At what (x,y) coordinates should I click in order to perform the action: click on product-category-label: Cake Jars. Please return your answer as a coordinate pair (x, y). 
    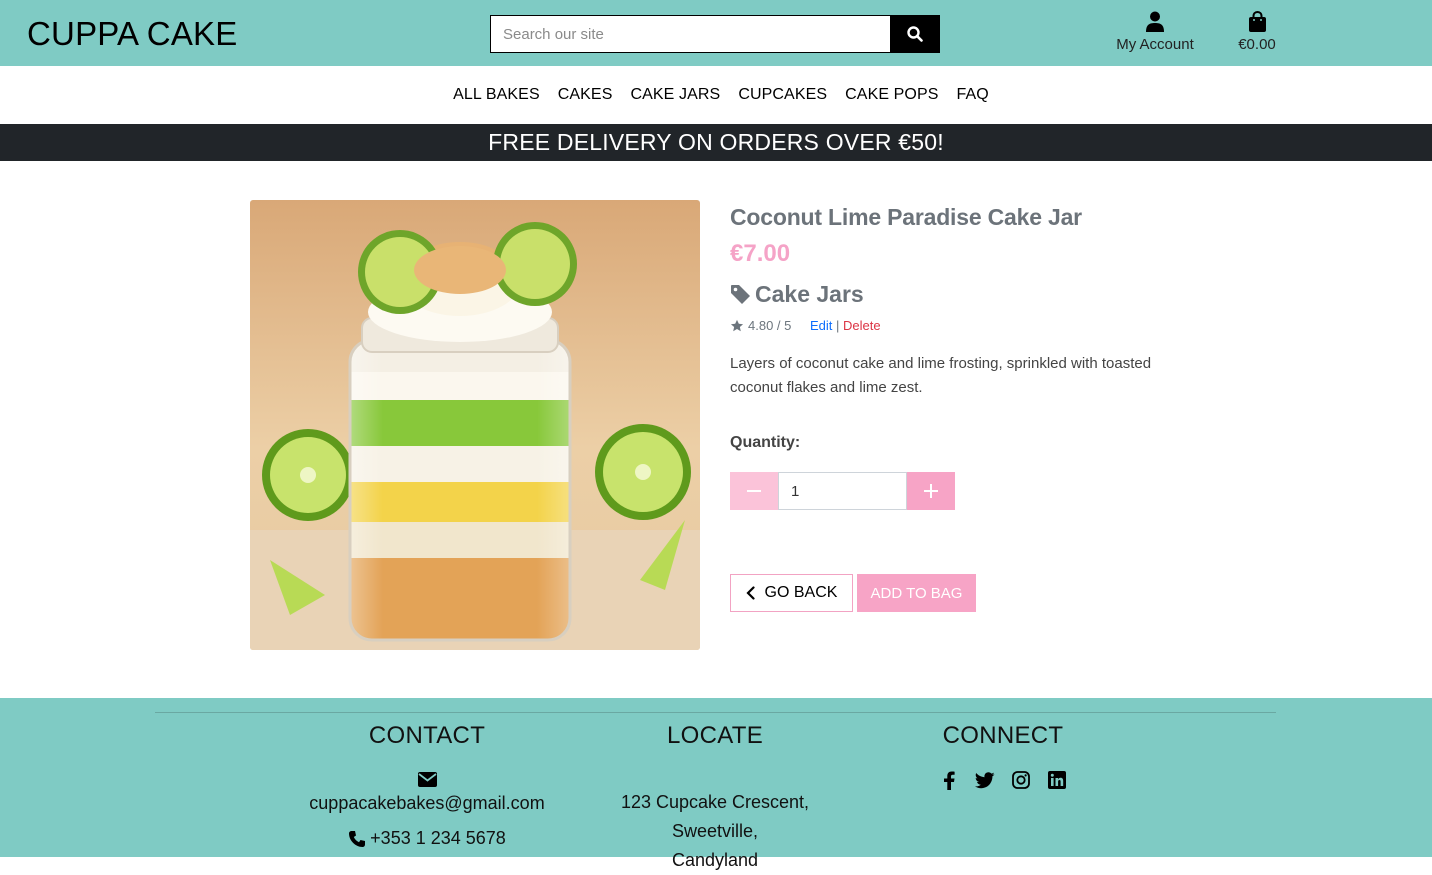
    Looking at the image, I should click on (809, 294).